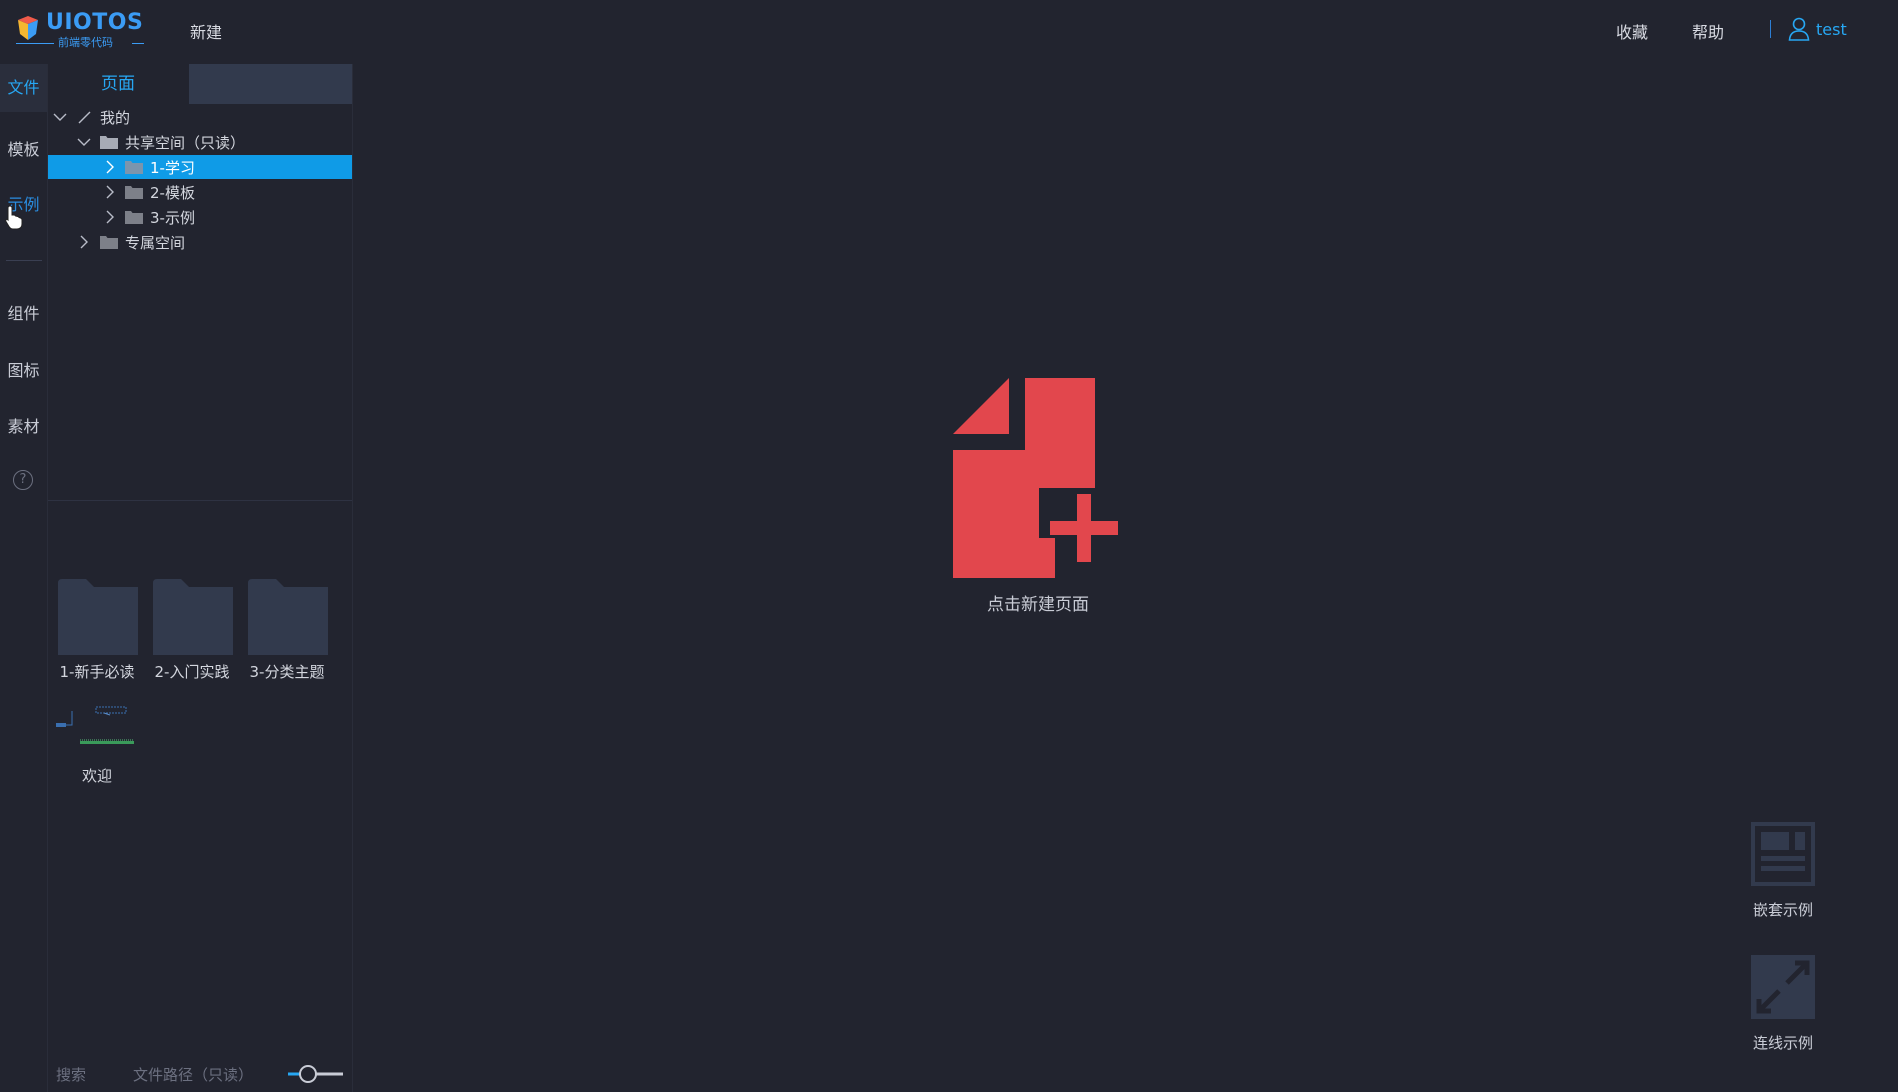 This screenshot has height=1092, width=1898. I want to click on thumbnail-label: 3-分类主题, so click(287, 672).